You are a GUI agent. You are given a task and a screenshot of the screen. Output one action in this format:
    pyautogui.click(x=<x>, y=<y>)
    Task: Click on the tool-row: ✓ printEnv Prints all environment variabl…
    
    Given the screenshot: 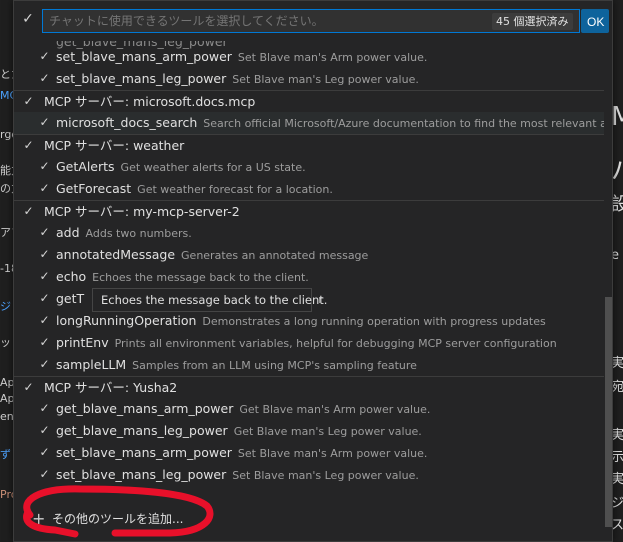 What is the action you would take?
    pyautogui.click(x=309, y=343)
    